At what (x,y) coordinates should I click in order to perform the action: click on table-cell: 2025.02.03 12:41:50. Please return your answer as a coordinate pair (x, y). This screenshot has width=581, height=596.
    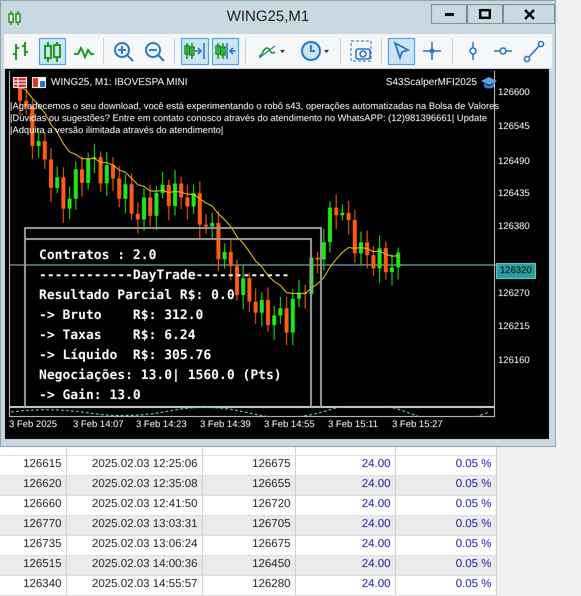
    Looking at the image, I should click on (134, 505).